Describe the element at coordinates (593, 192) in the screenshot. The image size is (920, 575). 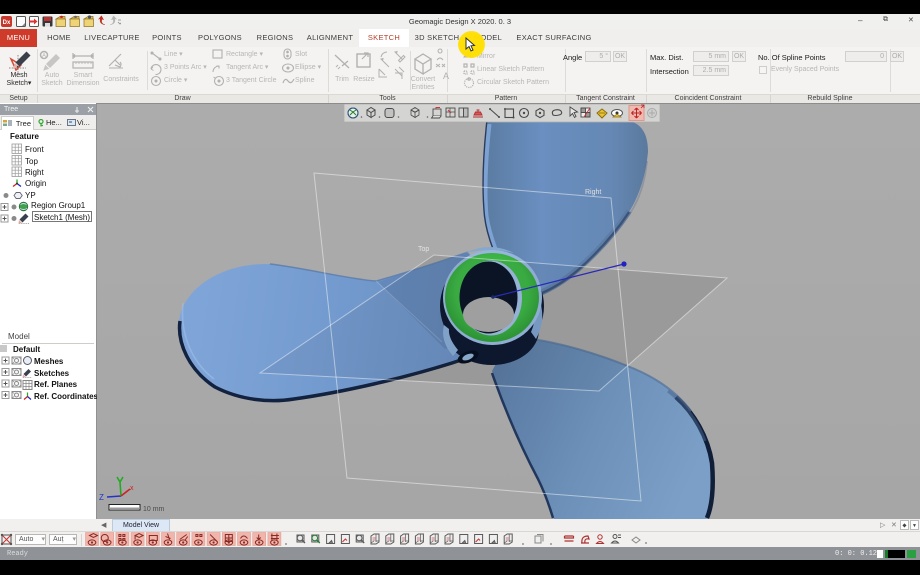
I see `svg-text: Right` at that location.